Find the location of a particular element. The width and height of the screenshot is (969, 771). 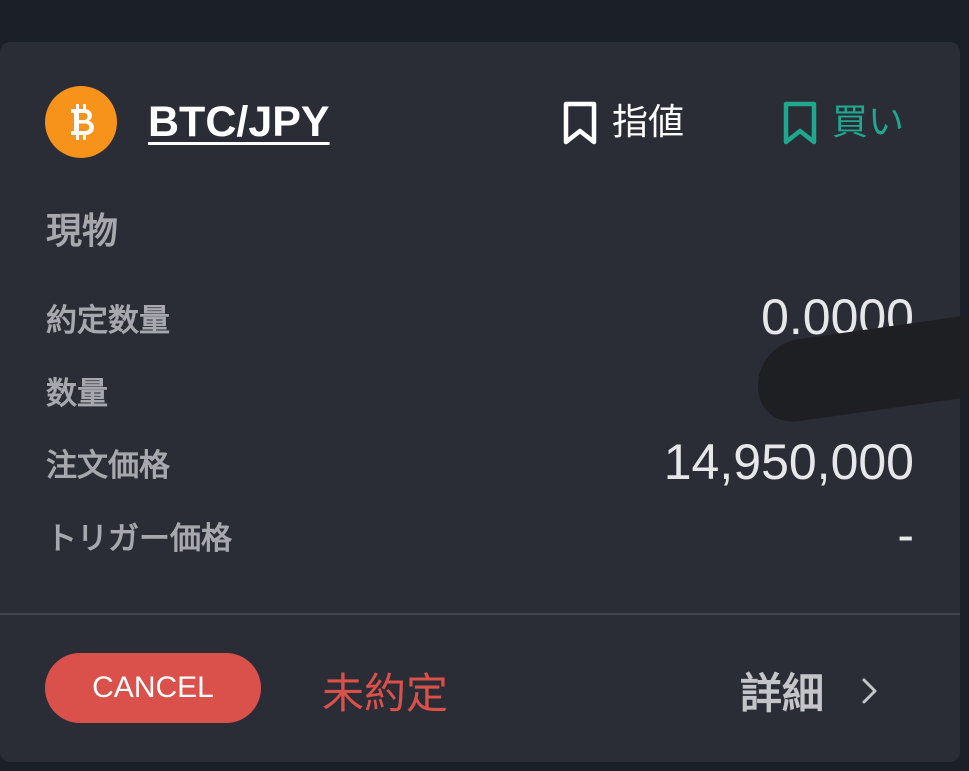

field-label: 注文価格 is located at coordinates (108, 466).